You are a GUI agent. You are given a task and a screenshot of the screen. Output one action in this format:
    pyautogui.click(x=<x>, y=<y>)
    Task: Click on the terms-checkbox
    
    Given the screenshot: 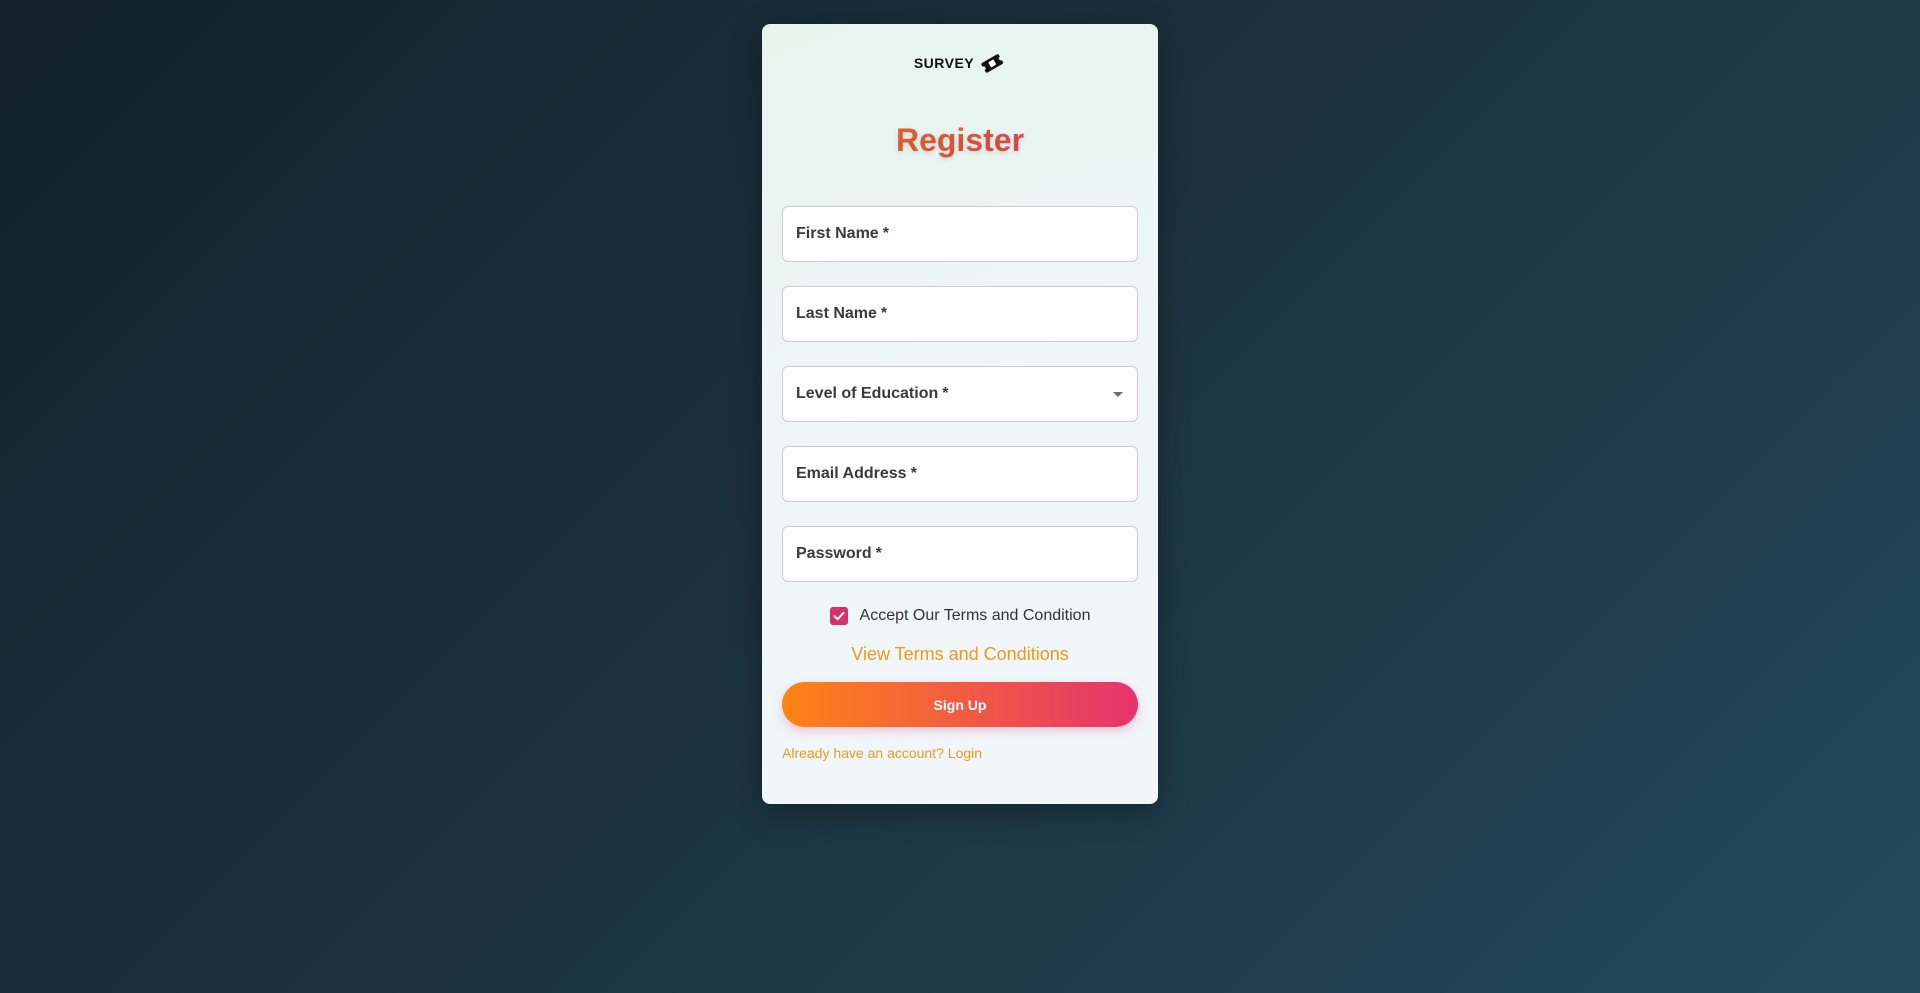 What is the action you would take?
    pyautogui.click(x=838, y=616)
    